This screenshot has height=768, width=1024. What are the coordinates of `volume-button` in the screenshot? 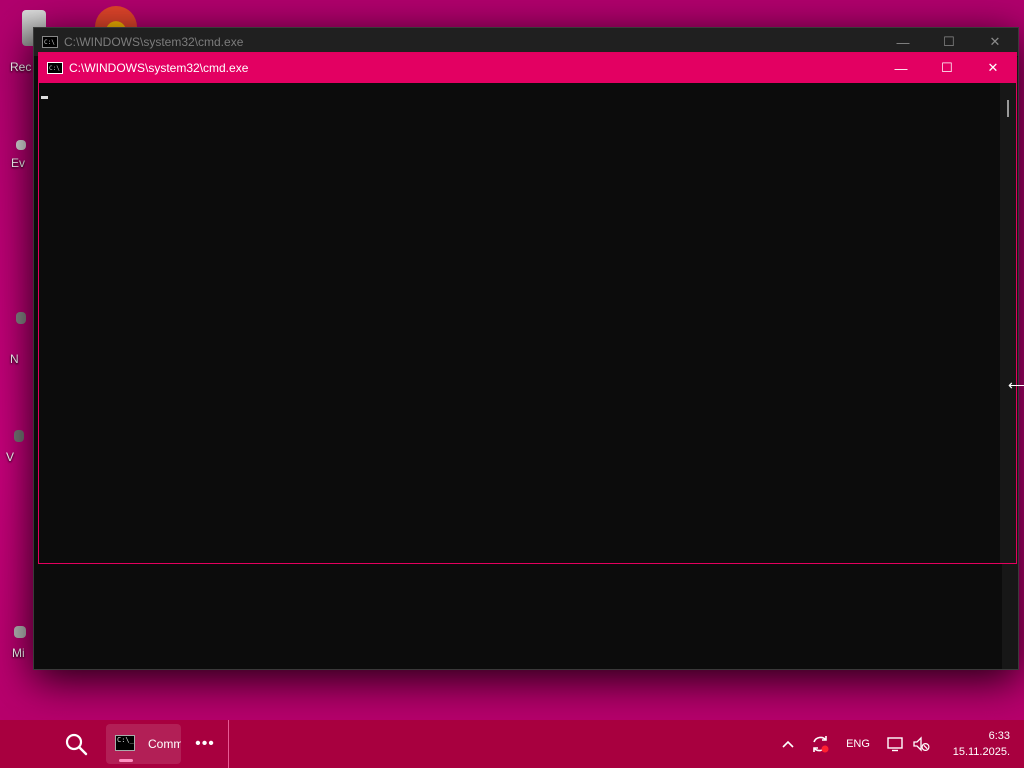 It's located at (921, 744).